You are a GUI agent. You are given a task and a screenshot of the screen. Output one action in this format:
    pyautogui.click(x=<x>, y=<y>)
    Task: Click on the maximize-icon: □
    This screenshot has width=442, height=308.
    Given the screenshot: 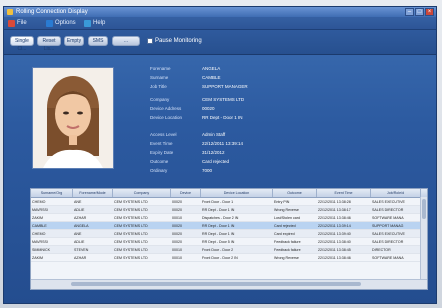 What is the action you would take?
    pyautogui.click(x=419, y=12)
    